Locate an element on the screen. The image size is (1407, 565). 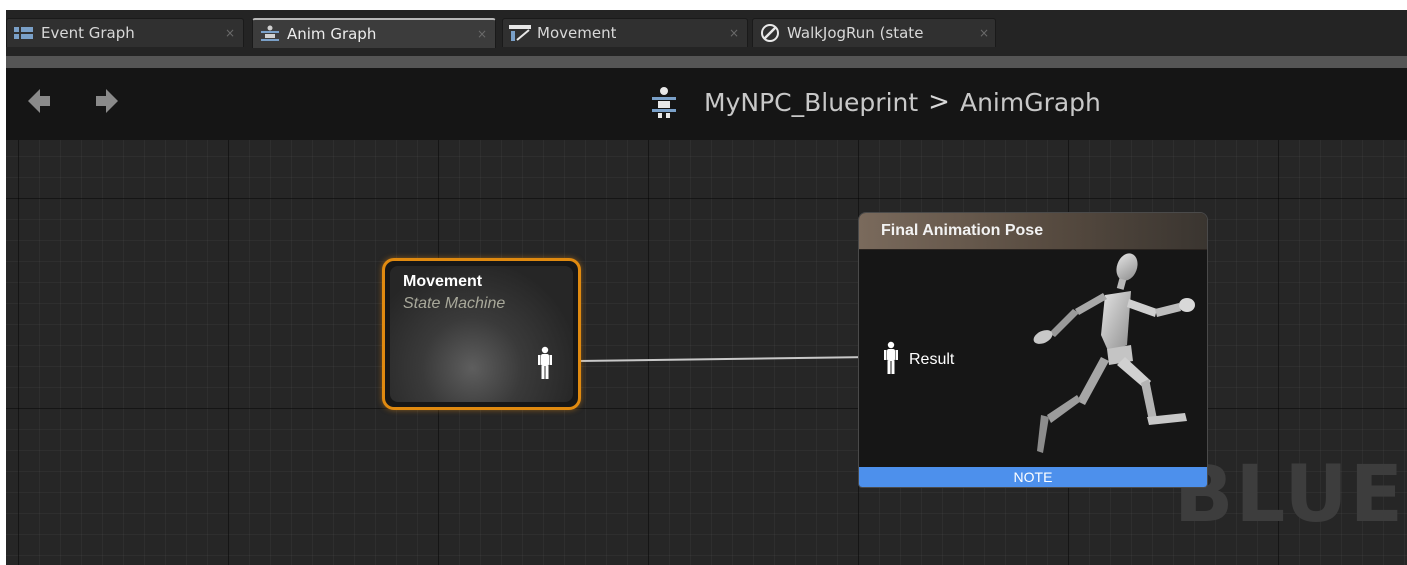
node-header: Final Animation Pose is located at coordinates (1033, 231).